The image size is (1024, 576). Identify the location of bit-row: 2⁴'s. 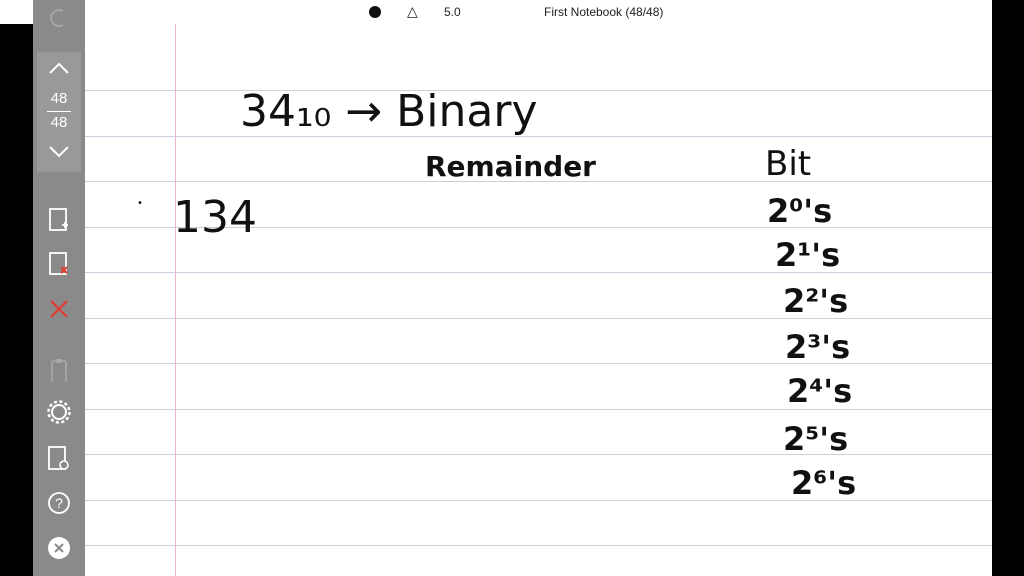
(820, 391).